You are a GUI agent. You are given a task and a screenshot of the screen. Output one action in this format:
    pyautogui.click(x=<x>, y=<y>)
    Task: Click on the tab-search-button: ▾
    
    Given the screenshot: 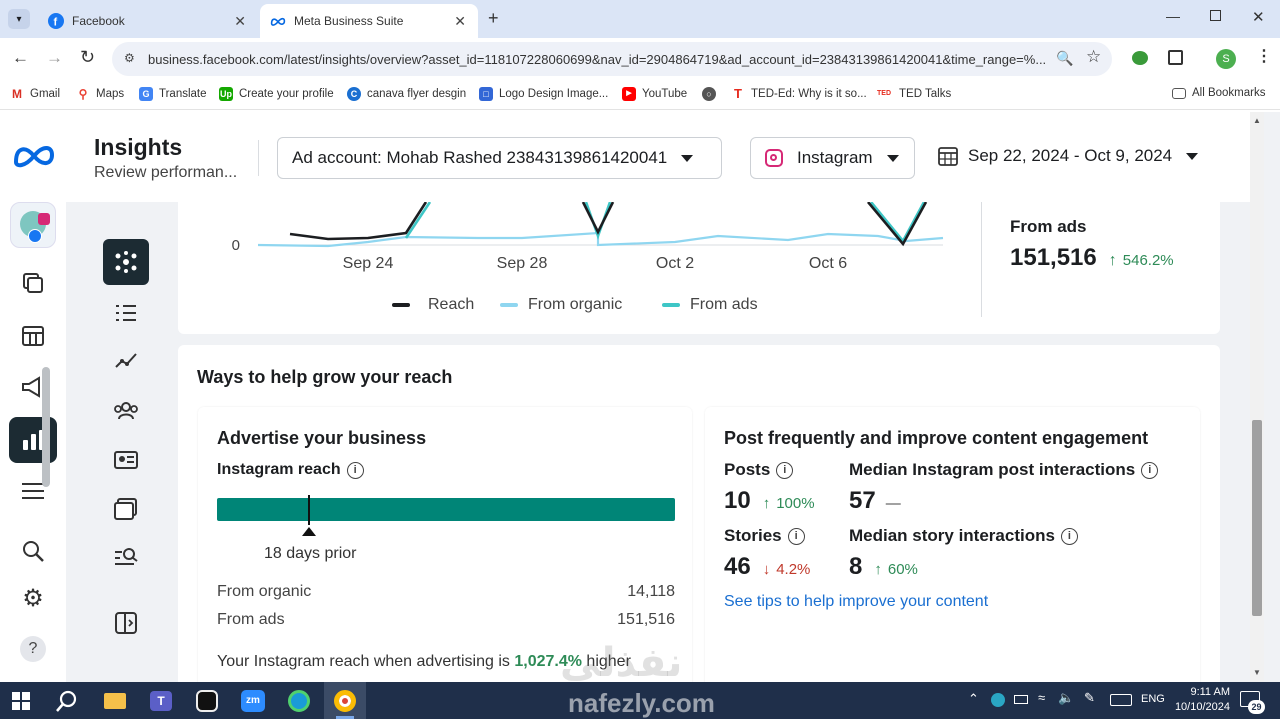 What is the action you would take?
    pyautogui.click(x=19, y=19)
    